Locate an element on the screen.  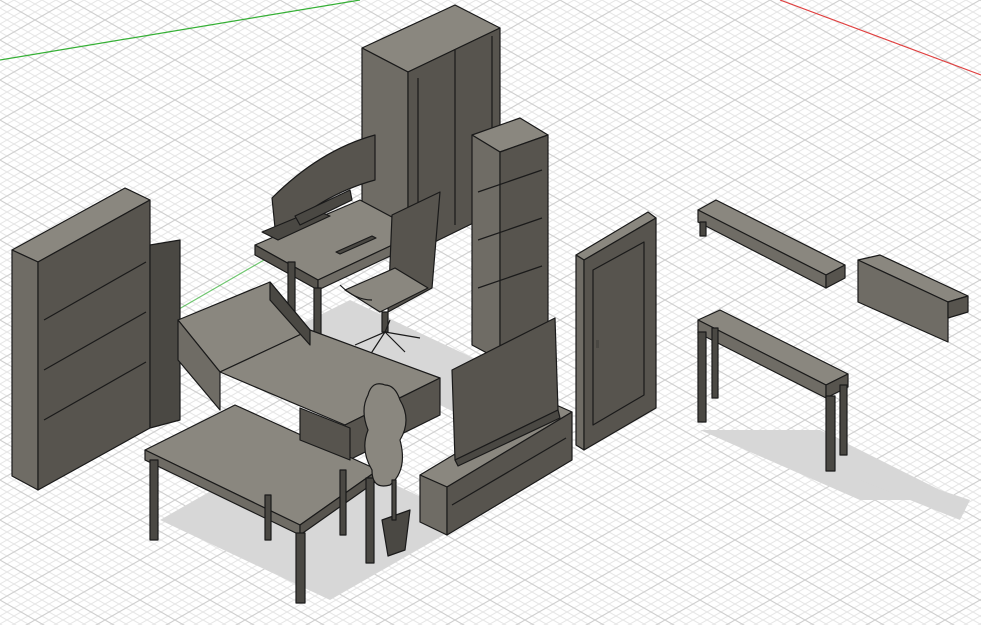
tall-shelf-center is located at coordinates (510, 239).